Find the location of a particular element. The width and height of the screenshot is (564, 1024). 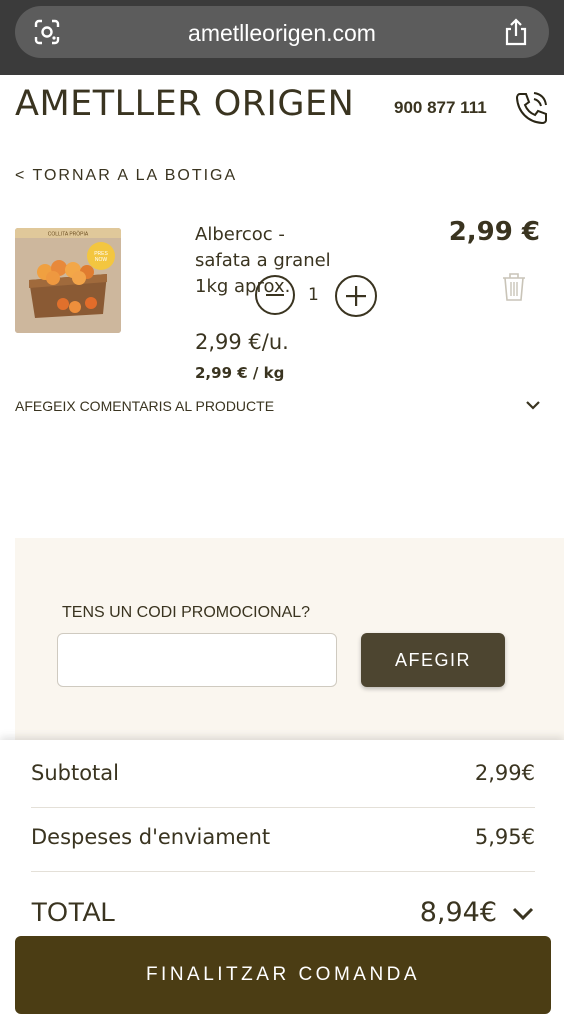

total-value-group: 8,94€ is located at coordinates (477, 912).